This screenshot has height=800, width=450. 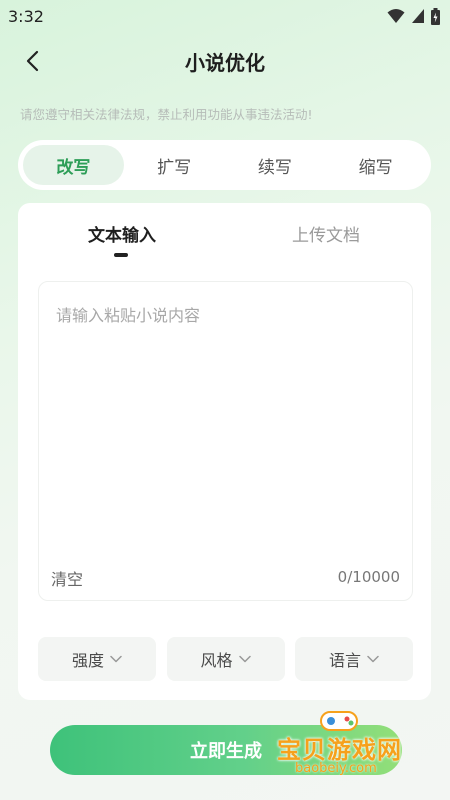 I want to click on language-dropdown: 语言, so click(x=354, y=659).